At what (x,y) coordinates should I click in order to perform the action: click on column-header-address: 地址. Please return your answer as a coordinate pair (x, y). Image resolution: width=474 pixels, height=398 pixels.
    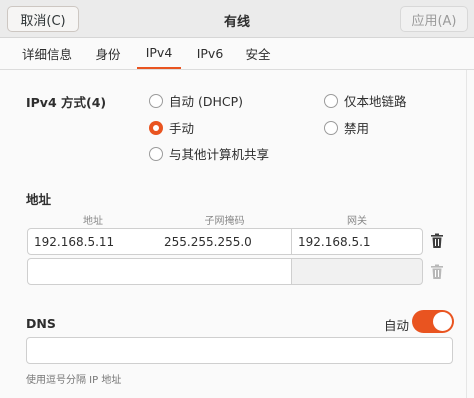
    Looking at the image, I should click on (93, 221).